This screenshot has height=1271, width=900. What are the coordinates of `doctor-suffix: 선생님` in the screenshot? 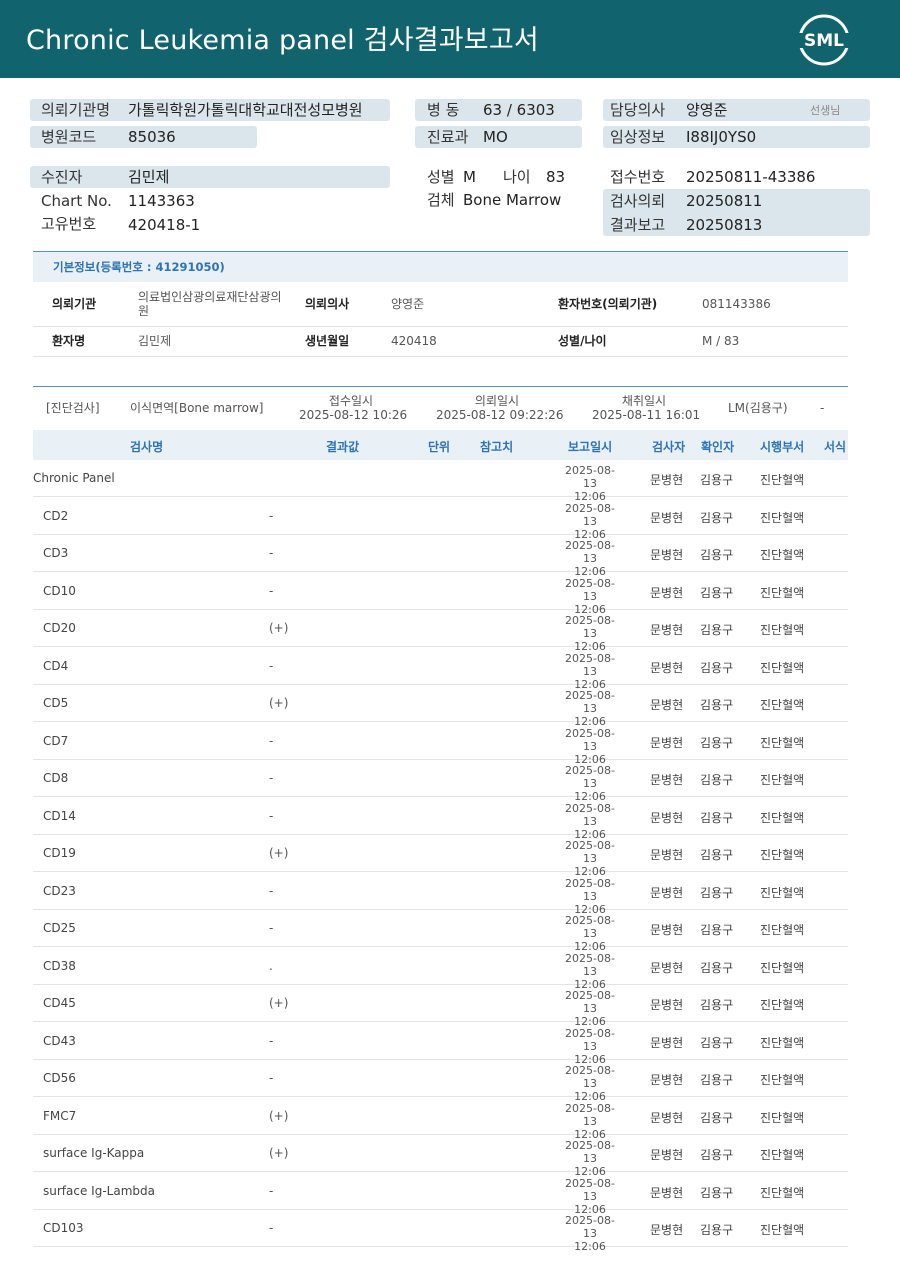 It's located at (825, 110).